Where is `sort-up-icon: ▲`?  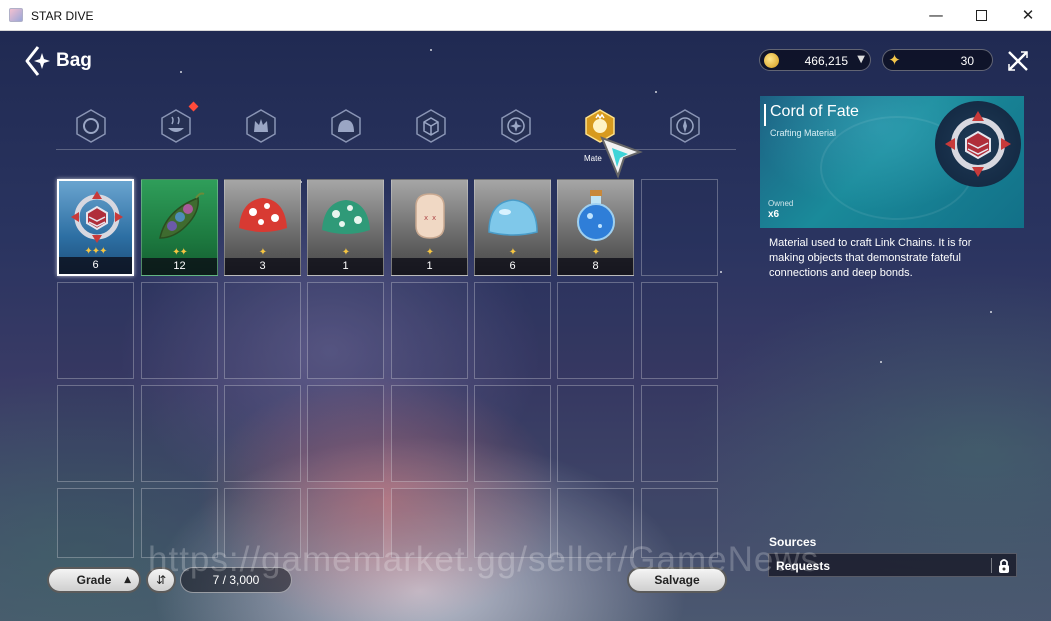 sort-up-icon: ▲ is located at coordinates (127, 580).